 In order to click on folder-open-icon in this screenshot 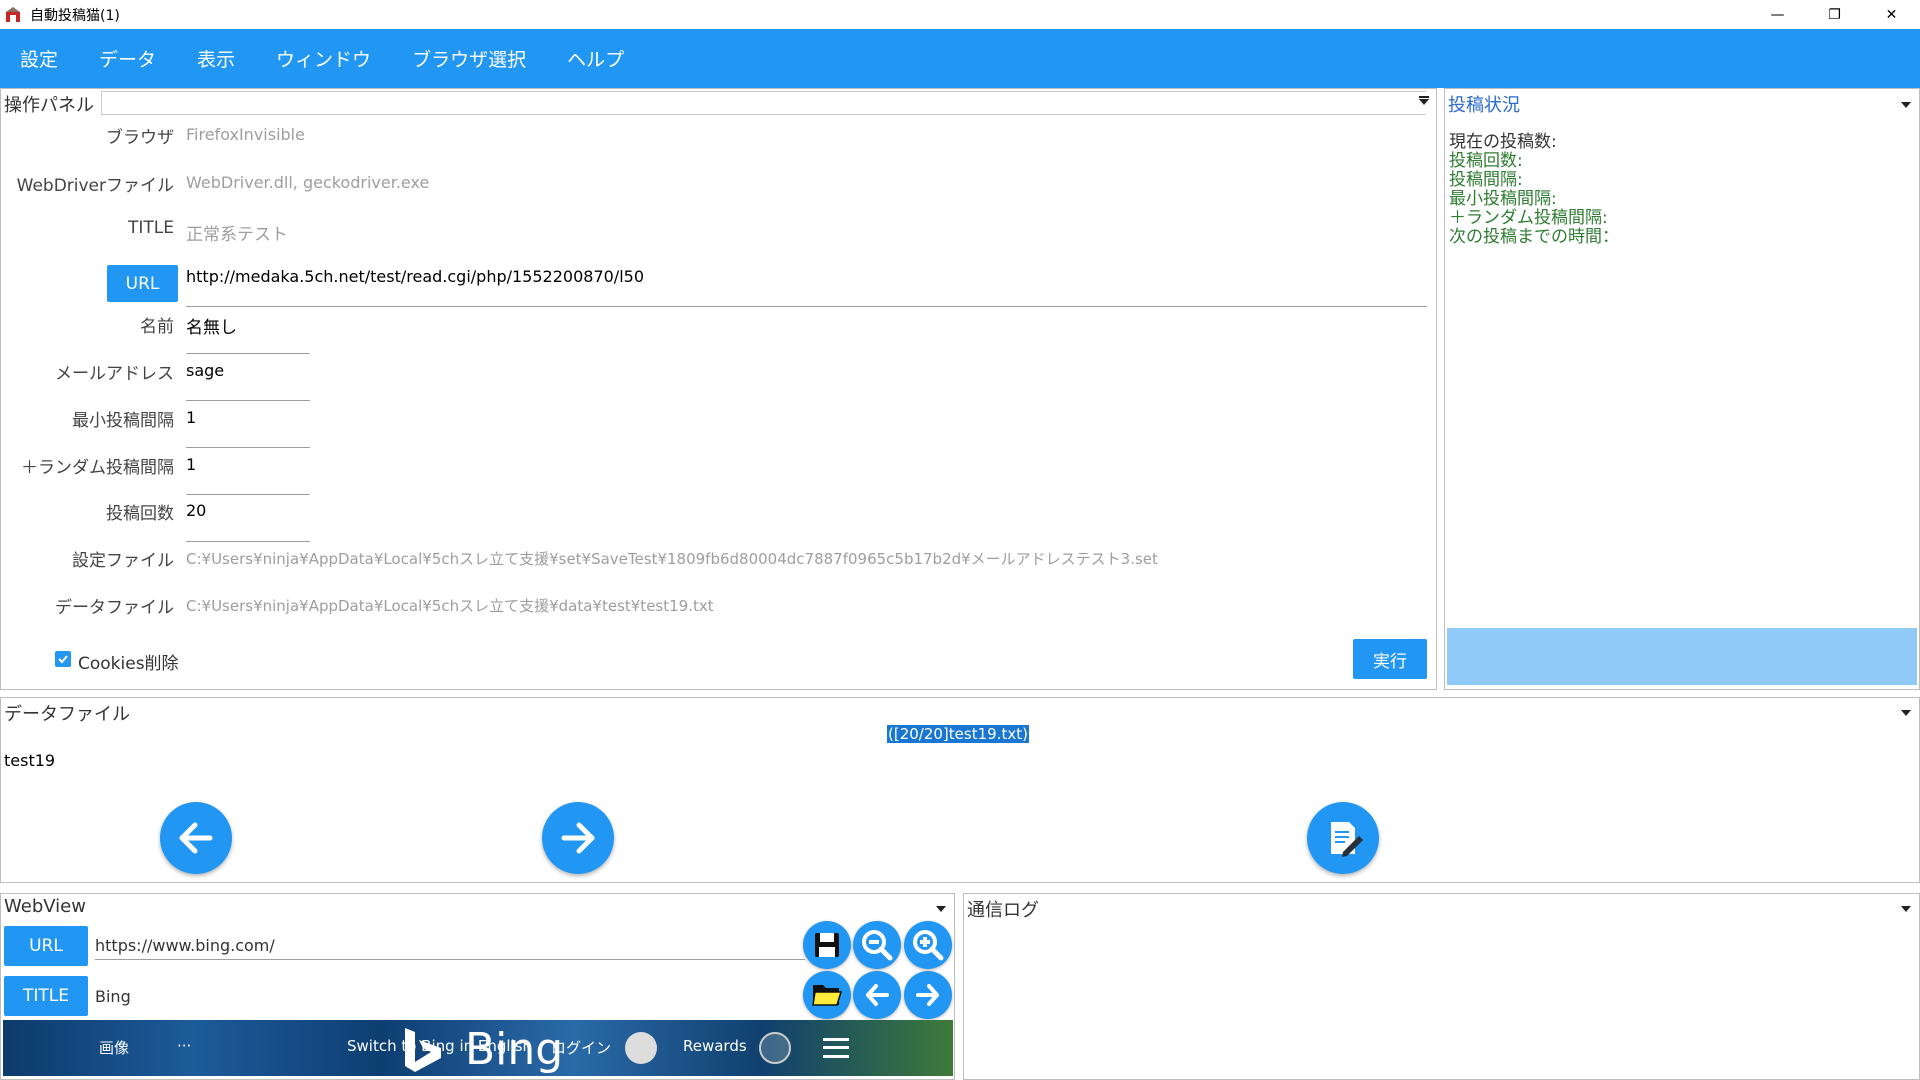, I will do `click(827, 995)`.